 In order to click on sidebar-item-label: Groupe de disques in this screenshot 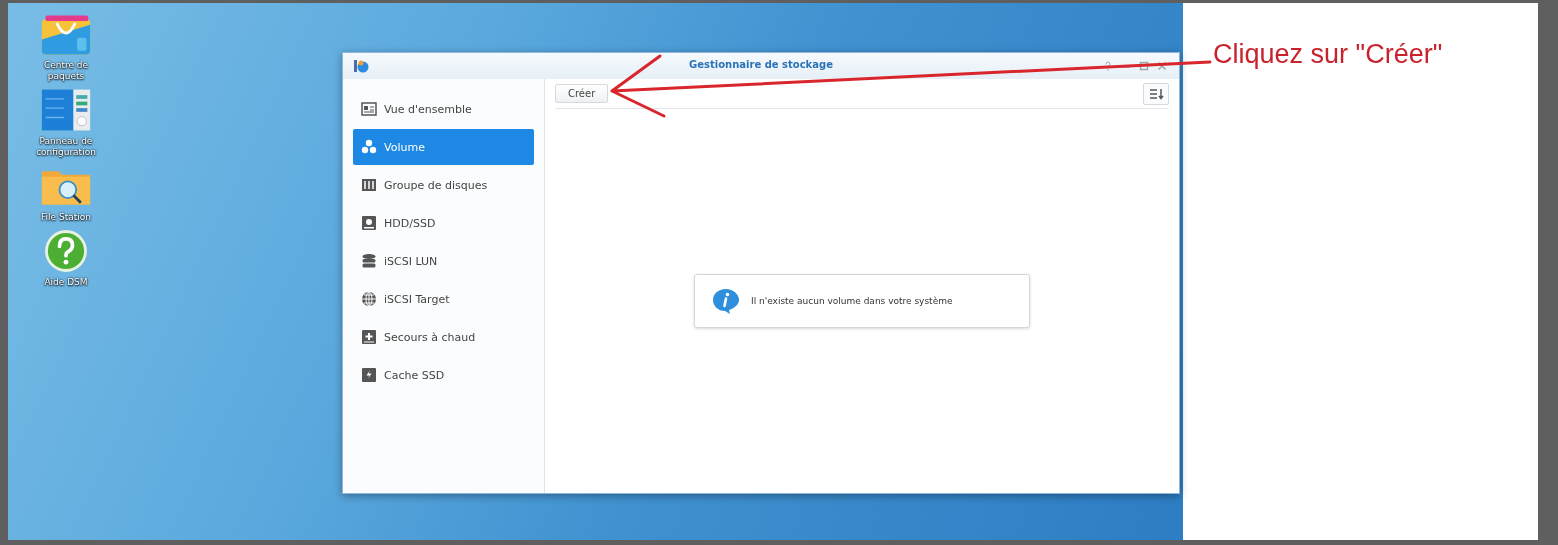, I will do `click(436, 185)`.